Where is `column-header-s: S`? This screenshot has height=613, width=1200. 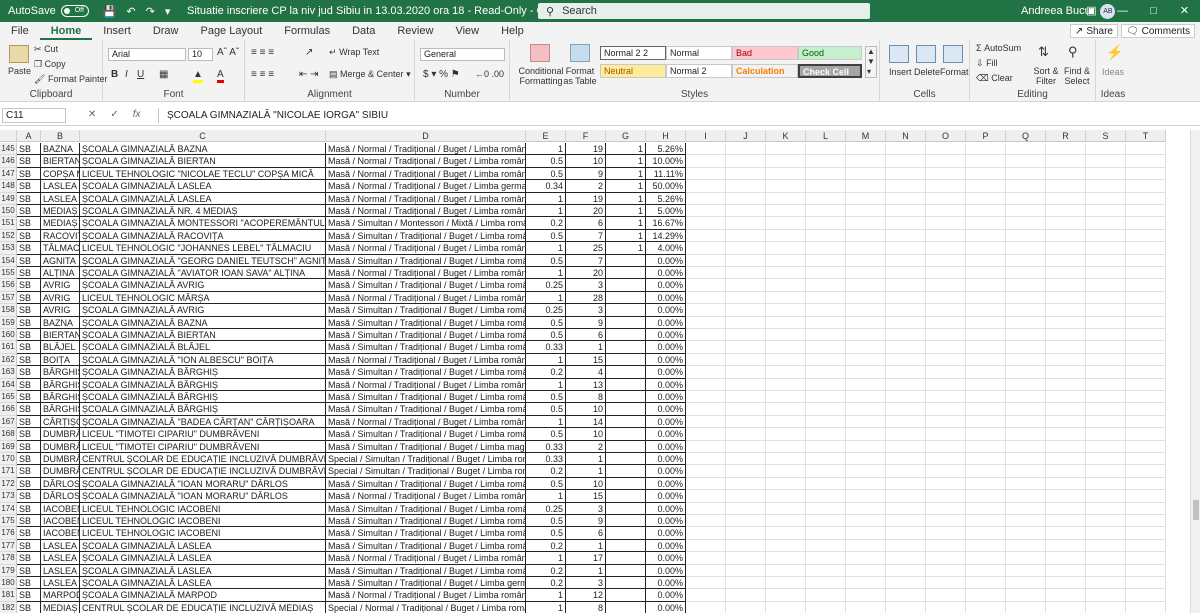
column-header-s: S is located at coordinates (1106, 136).